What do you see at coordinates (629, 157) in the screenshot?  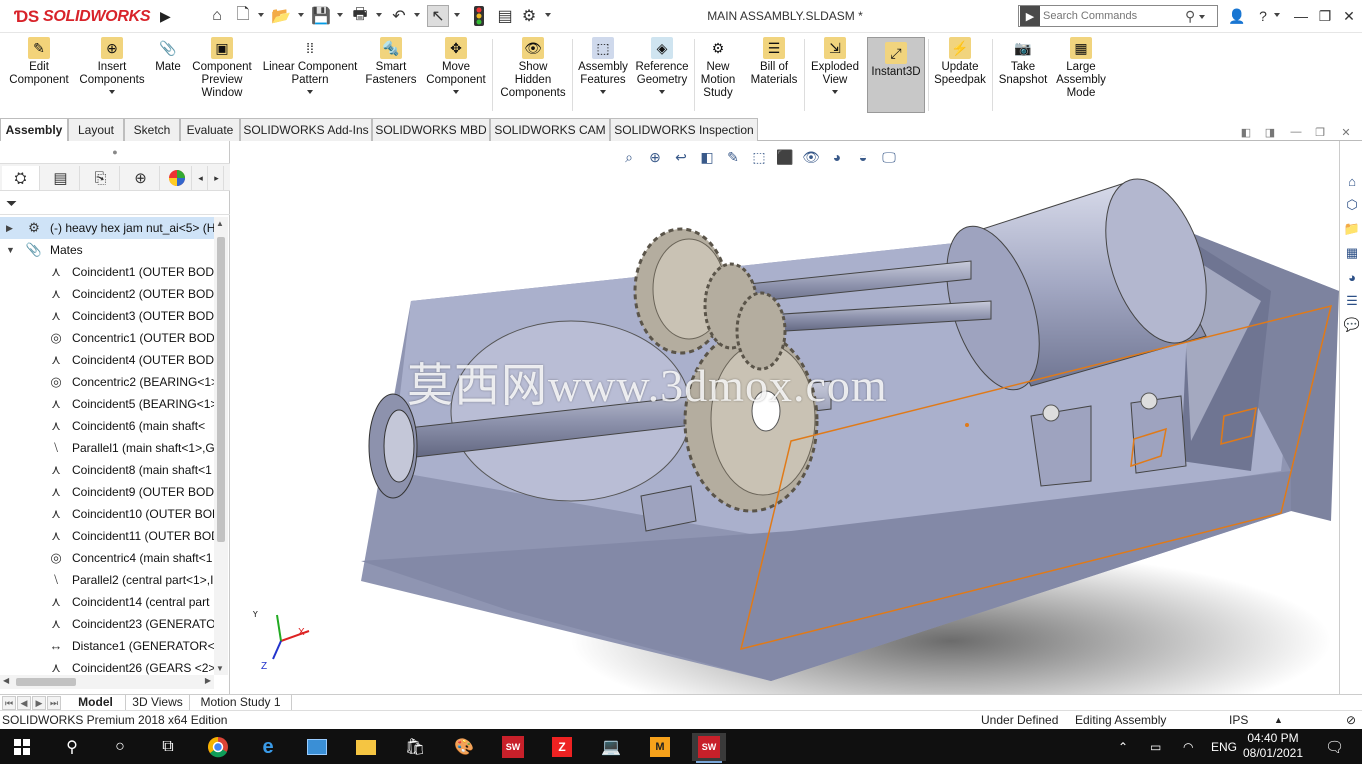 I see `zoom-to-fit-icon: ⌕` at bounding box center [629, 157].